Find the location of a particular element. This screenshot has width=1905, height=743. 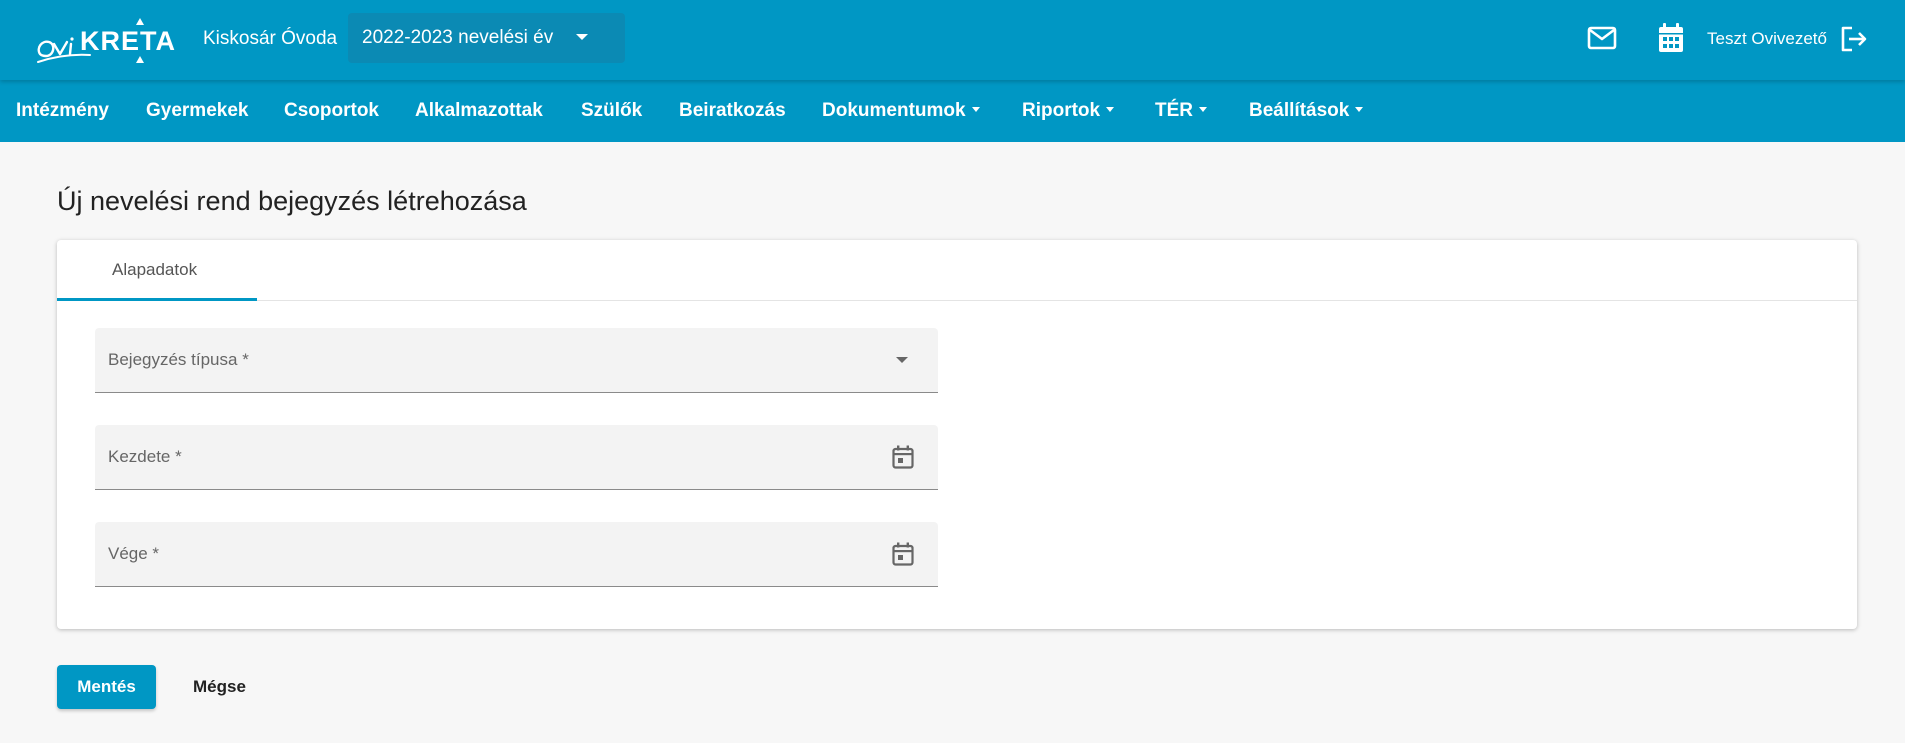

nav-item-alkalmazottak: Alkalmazottak is located at coordinates (479, 111).